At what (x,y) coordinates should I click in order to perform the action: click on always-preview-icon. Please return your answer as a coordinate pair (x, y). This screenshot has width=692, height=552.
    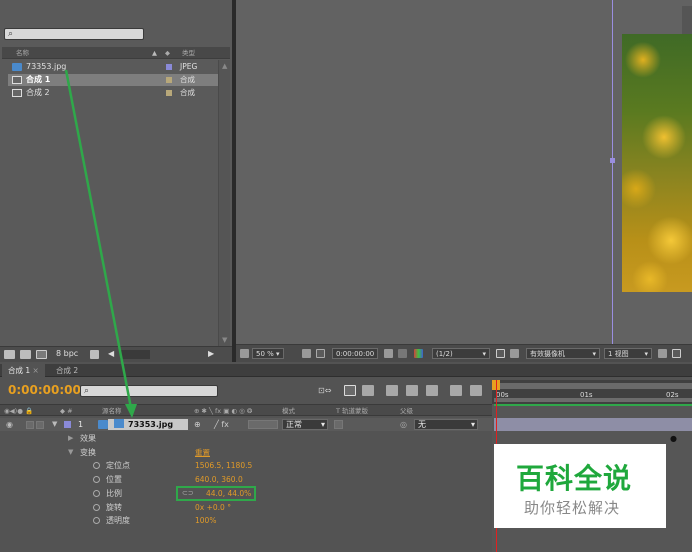
    Looking at the image, I should click on (244, 353).